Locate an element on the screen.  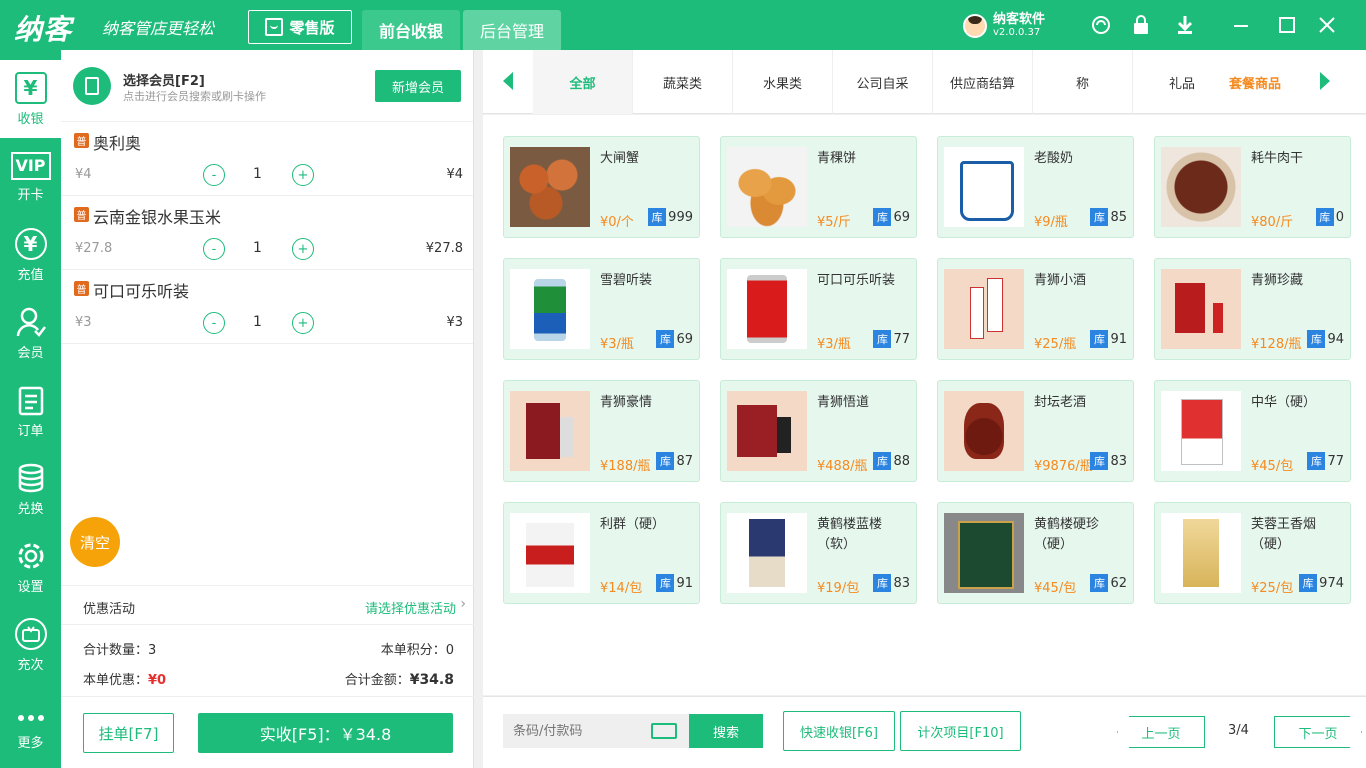
barcode-input is located at coordinates (578, 731).